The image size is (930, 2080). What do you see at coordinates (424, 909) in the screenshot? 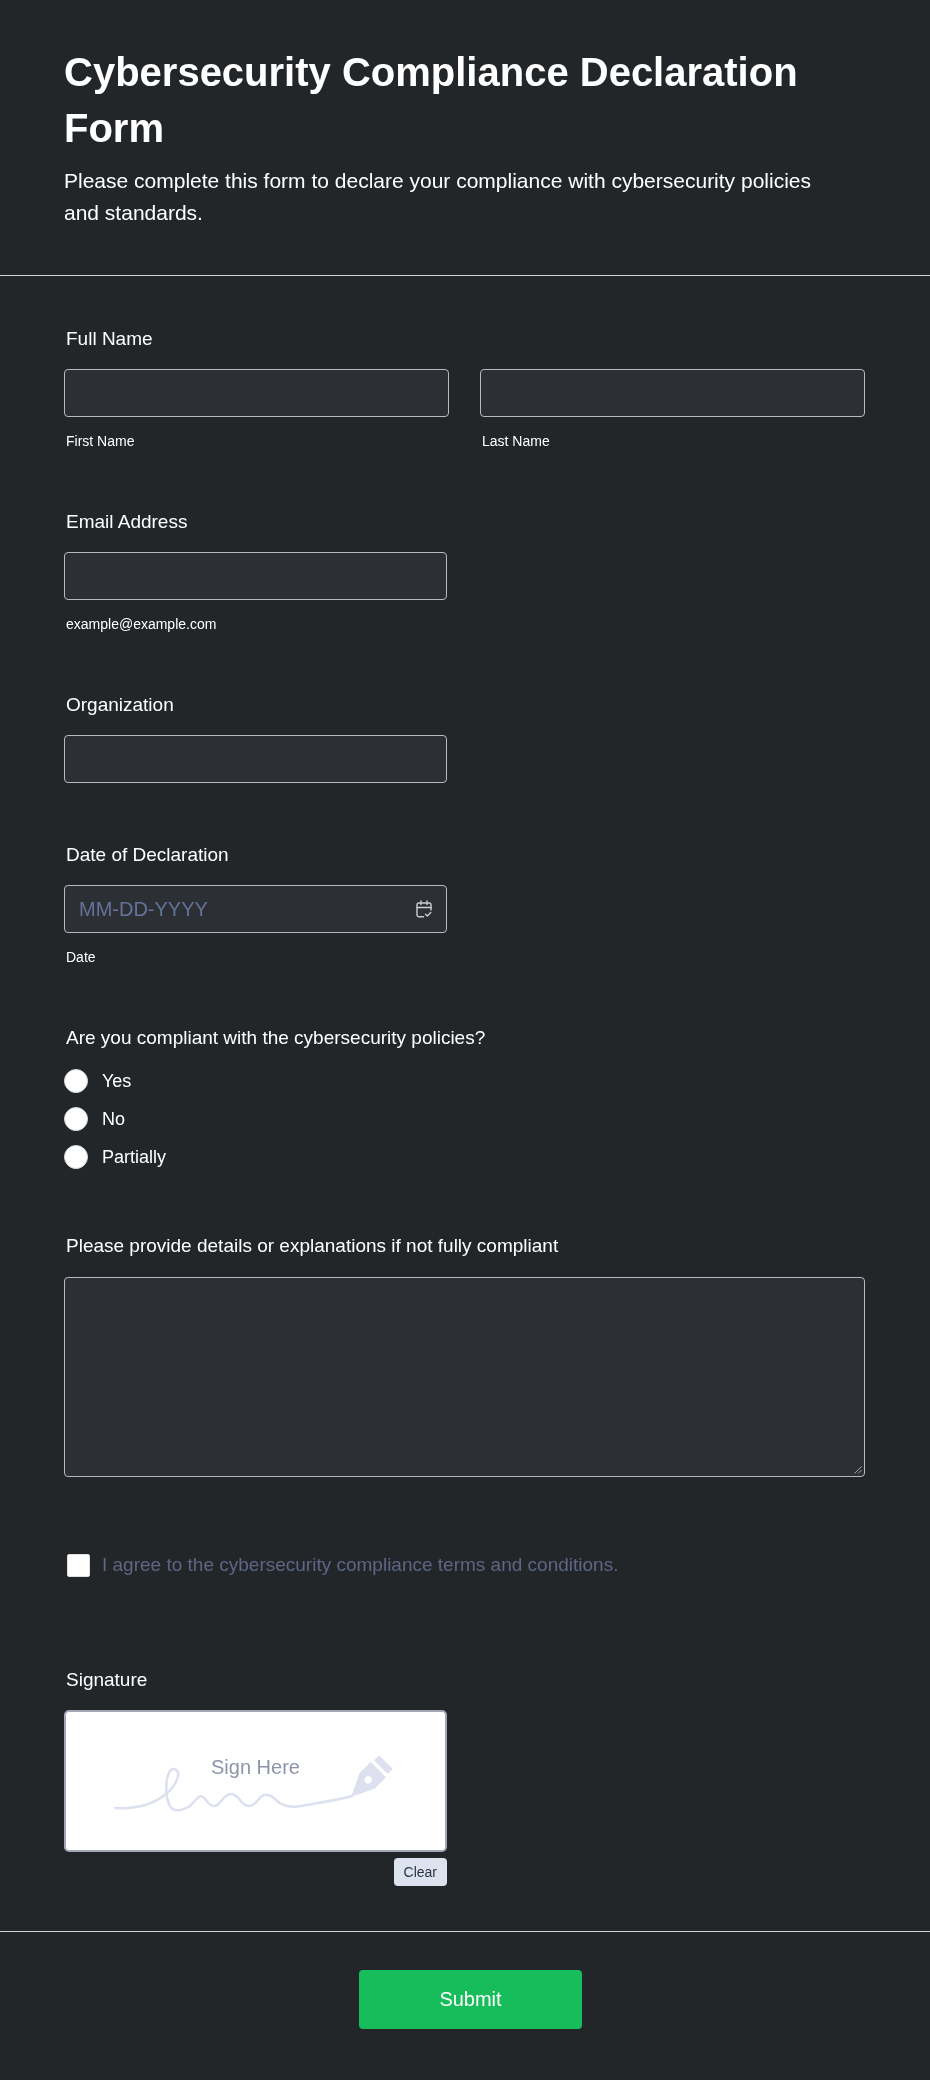
I see `calendar-icon` at bounding box center [424, 909].